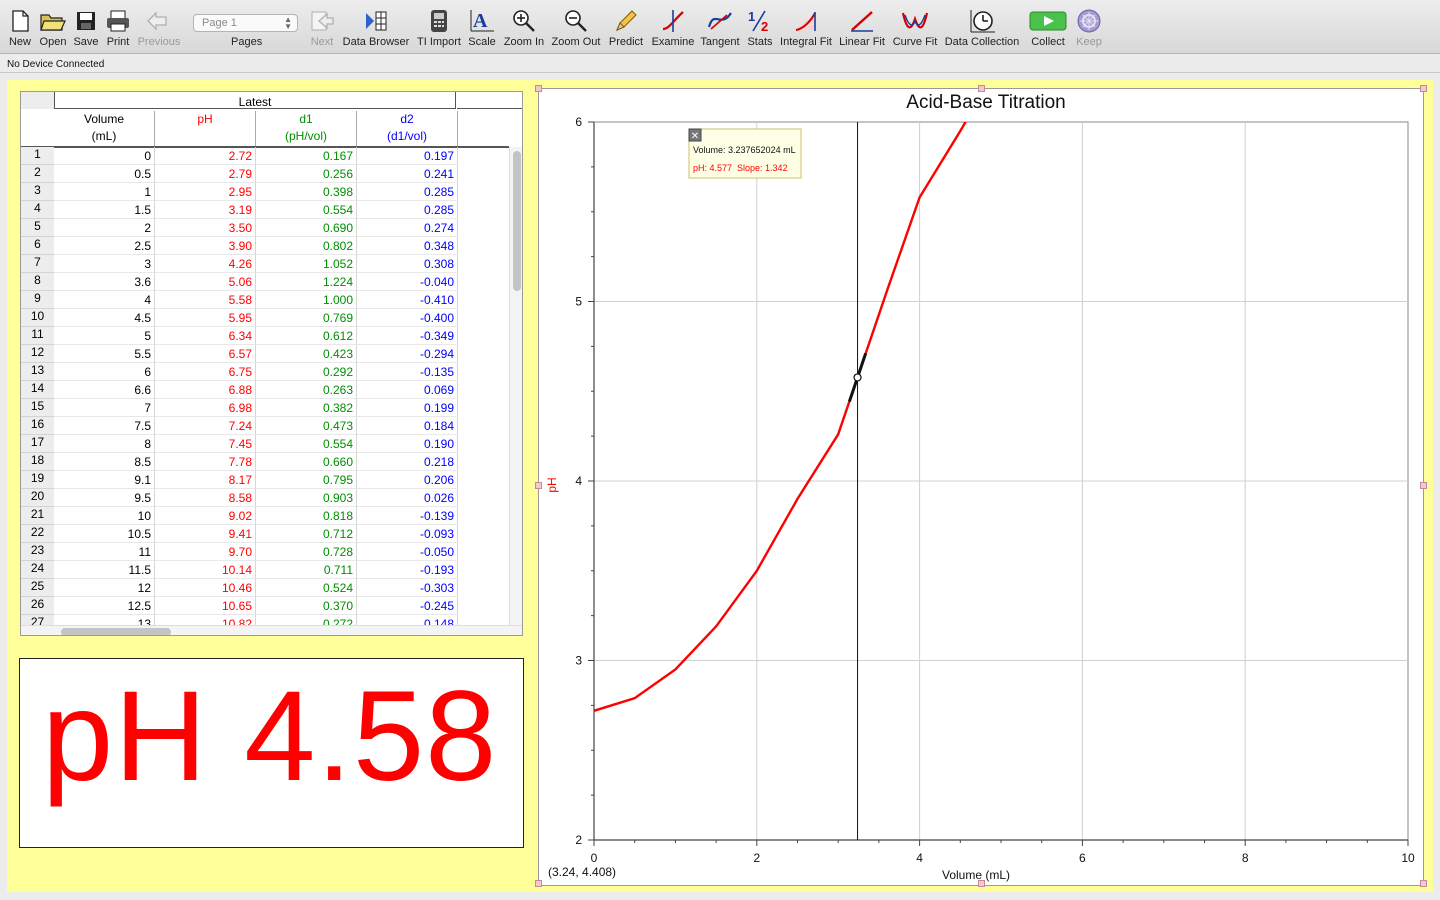 The image size is (1440, 900). Describe the element at coordinates (407, 606) in the screenshot. I see `table-cell: -0.245` at that location.